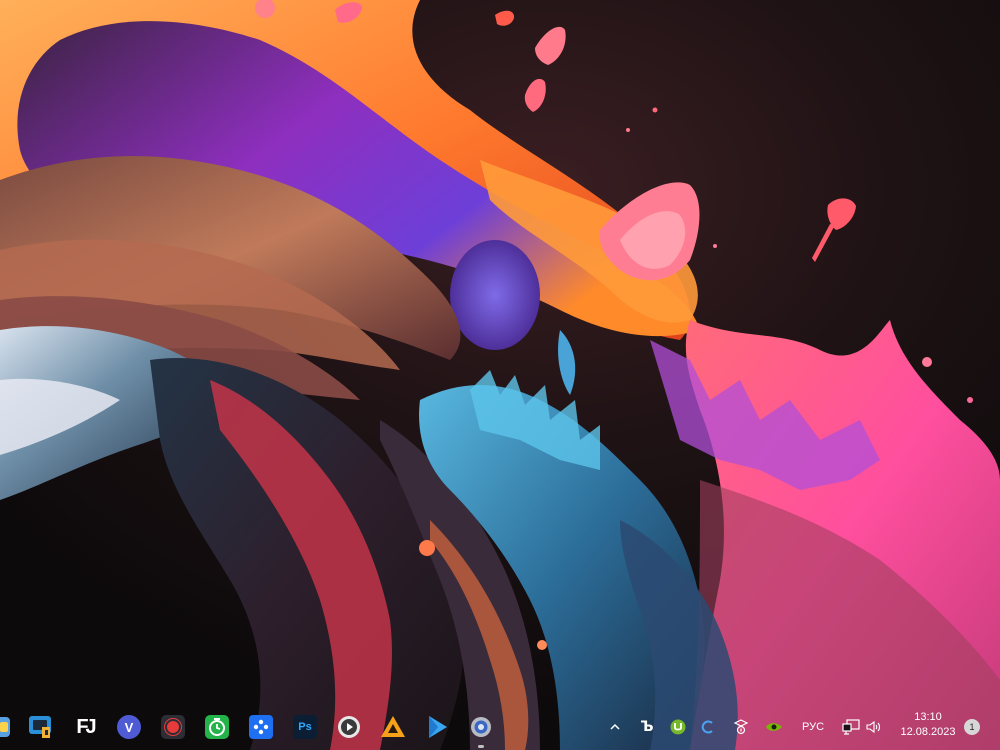 The width and height of the screenshot is (1000, 750). I want to click on screen-recorder-icon, so click(173, 727).